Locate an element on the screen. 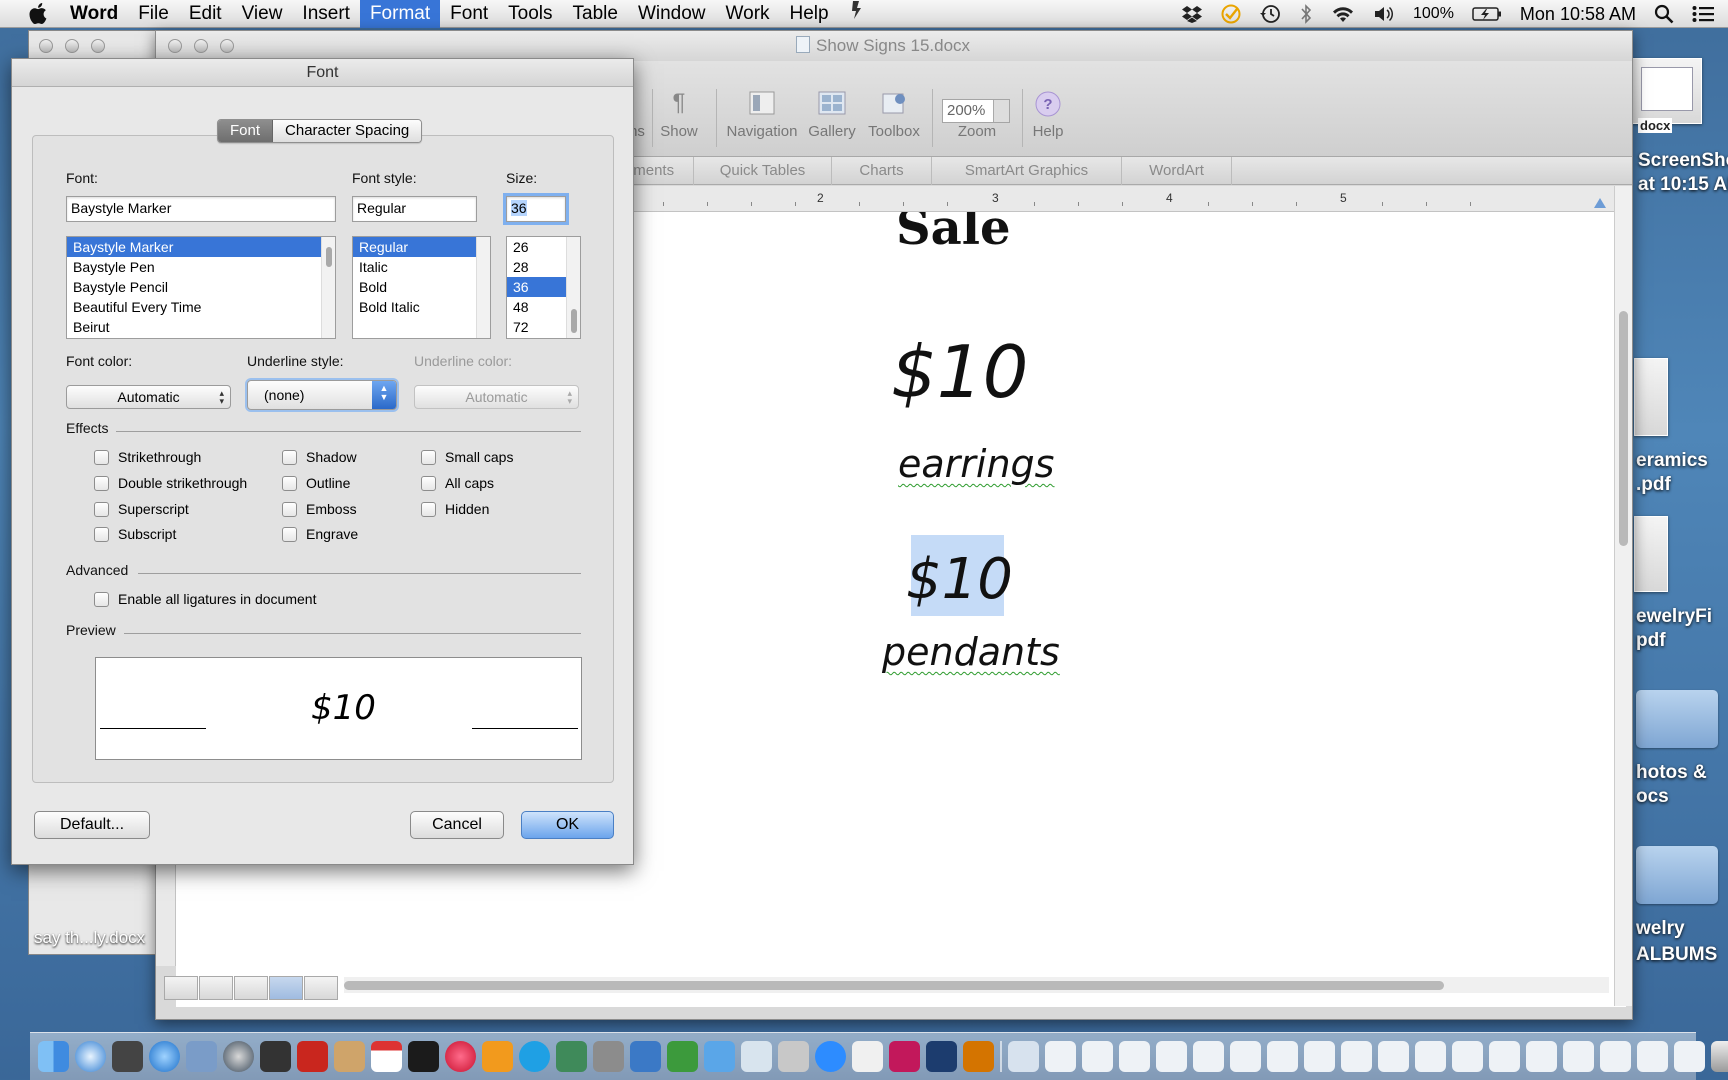 The width and height of the screenshot is (1728, 1080). underline-style-popup: (none) ▲ ▼ is located at coordinates (322, 395).